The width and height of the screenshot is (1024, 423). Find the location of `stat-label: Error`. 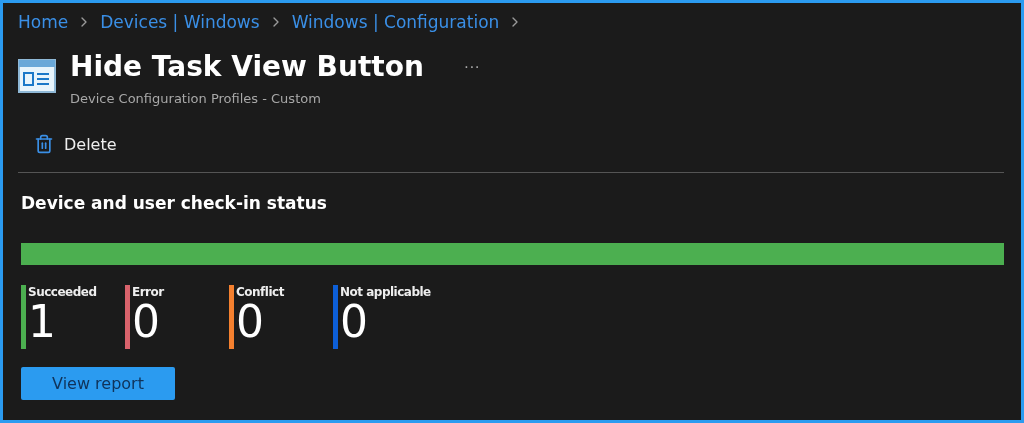

stat-label: Error is located at coordinates (148, 292).